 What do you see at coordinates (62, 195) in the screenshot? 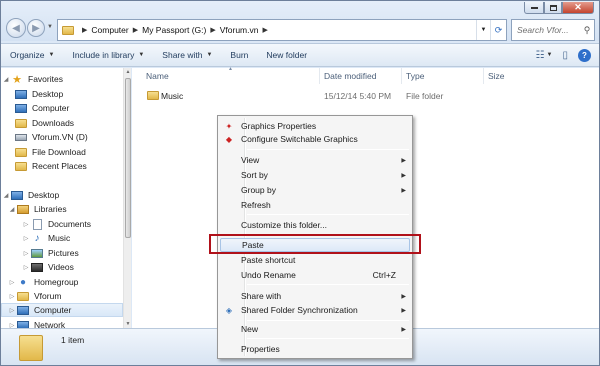
I see `nav-item-desktop: ◢ Desktop` at bounding box center [62, 195].